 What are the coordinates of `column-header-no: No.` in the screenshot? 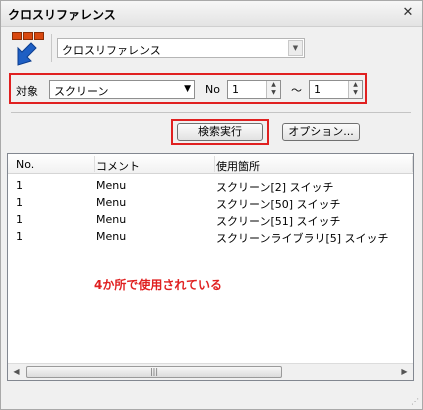 It's located at (25, 164).